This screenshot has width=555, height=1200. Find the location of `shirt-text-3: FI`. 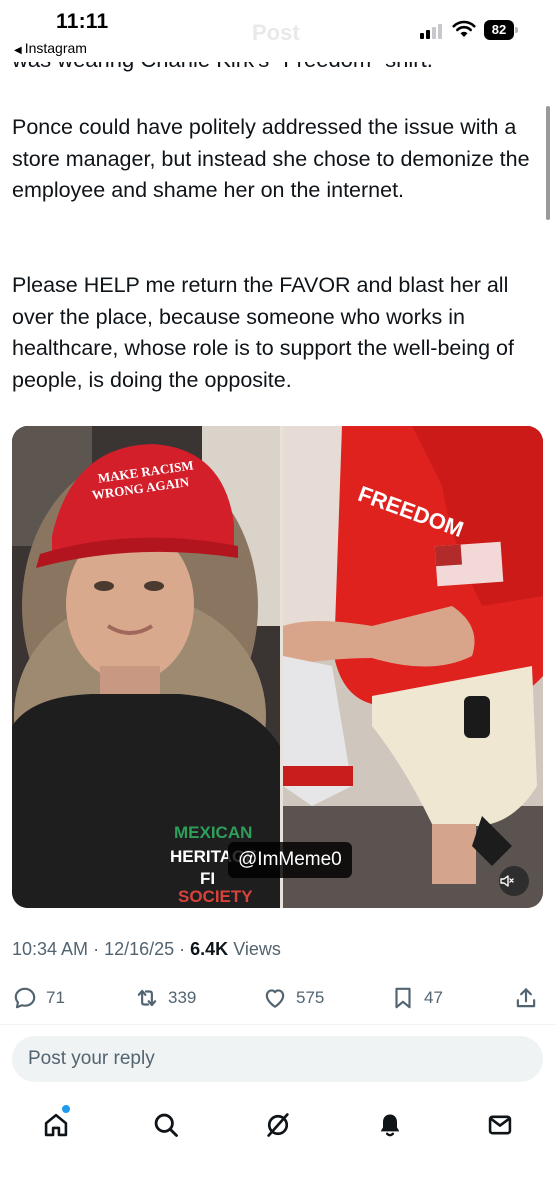

shirt-text-3: FI is located at coordinates (207, 878).